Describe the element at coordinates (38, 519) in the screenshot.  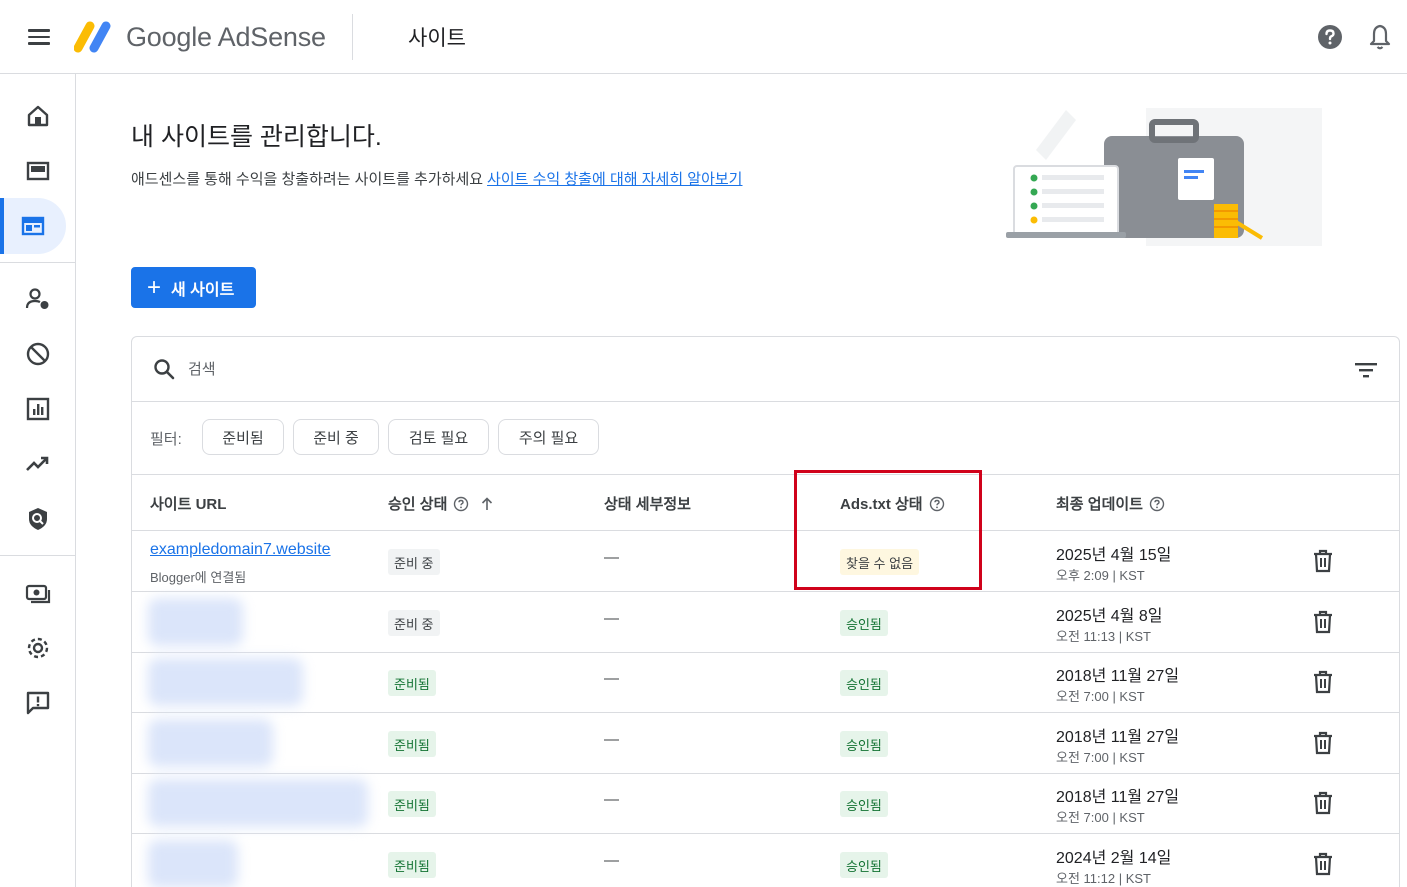
I see `nav-privacy-messaging` at that location.